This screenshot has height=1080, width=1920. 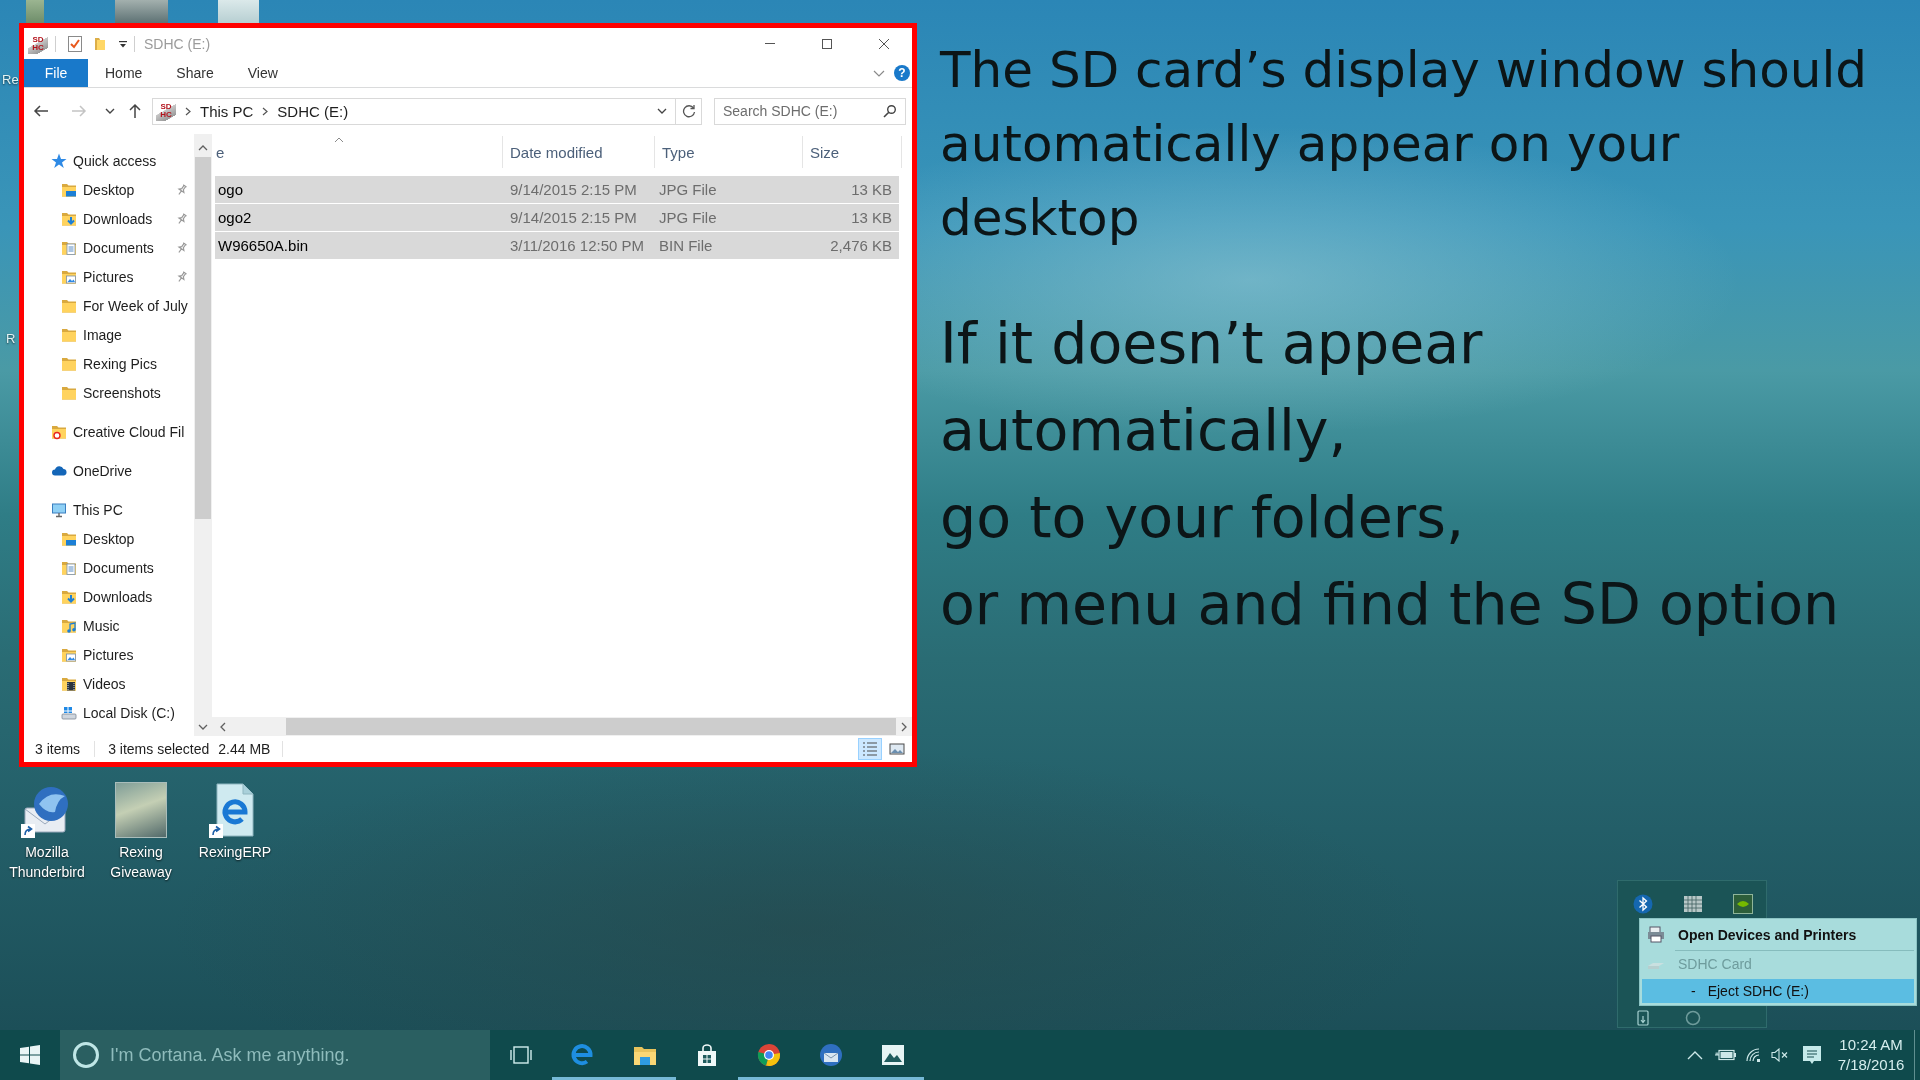 What do you see at coordinates (262, 73) in the screenshot?
I see `ribbon-tab: View` at bounding box center [262, 73].